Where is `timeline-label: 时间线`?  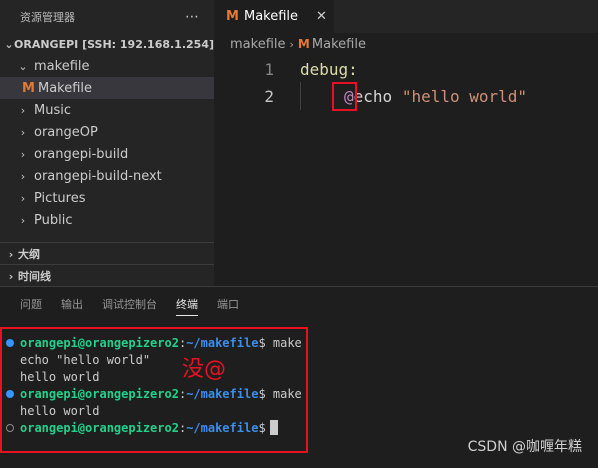
timeline-label: 时间线 is located at coordinates (34, 276).